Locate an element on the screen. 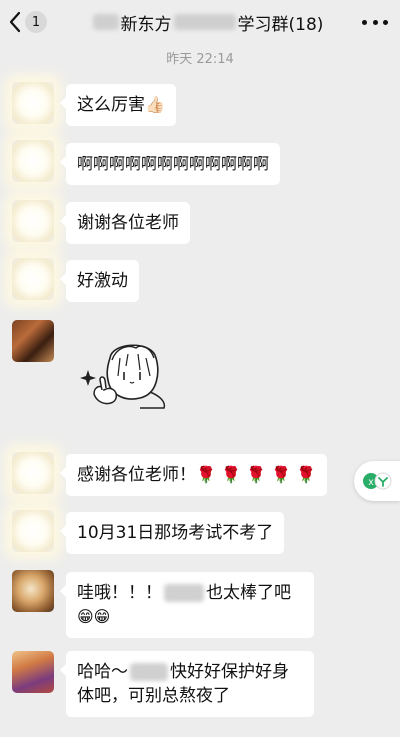  chat-header: 1 新东方 学习群(18) is located at coordinates (200, 22).